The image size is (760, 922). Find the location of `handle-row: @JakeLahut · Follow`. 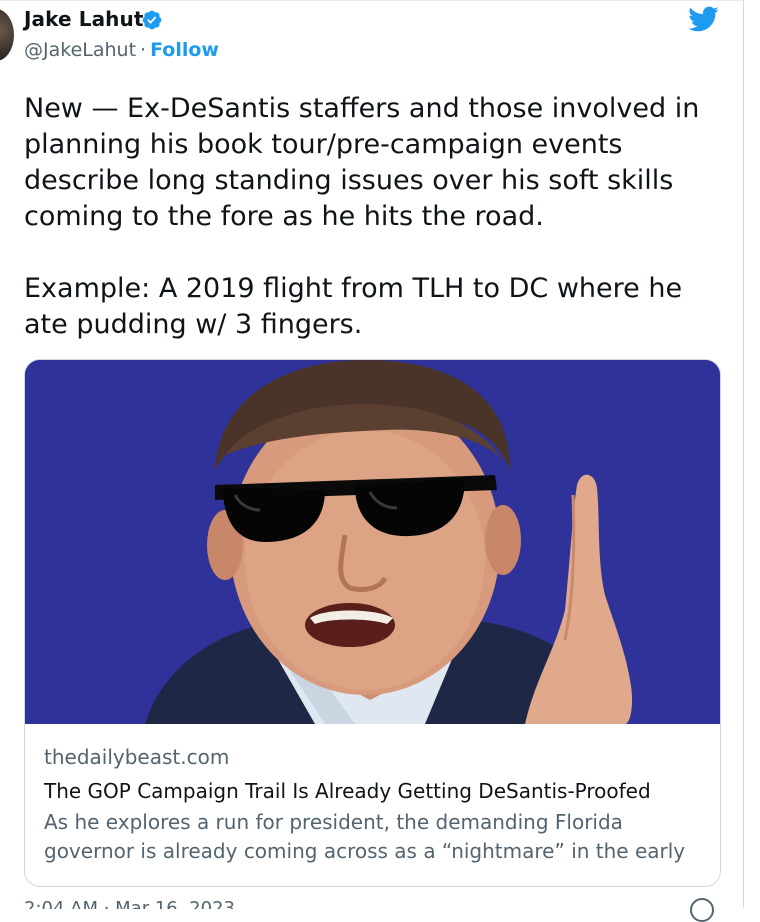

handle-row: @JakeLahut · Follow is located at coordinates (121, 50).